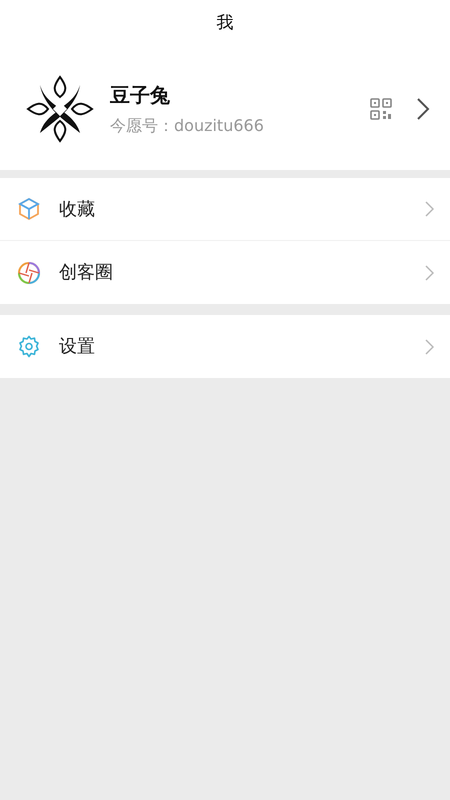 This screenshot has height=800, width=450. What do you see at coordinates (29, 209) in the screenshot?
I see `cube-icon` at bounding box center [29, 209].